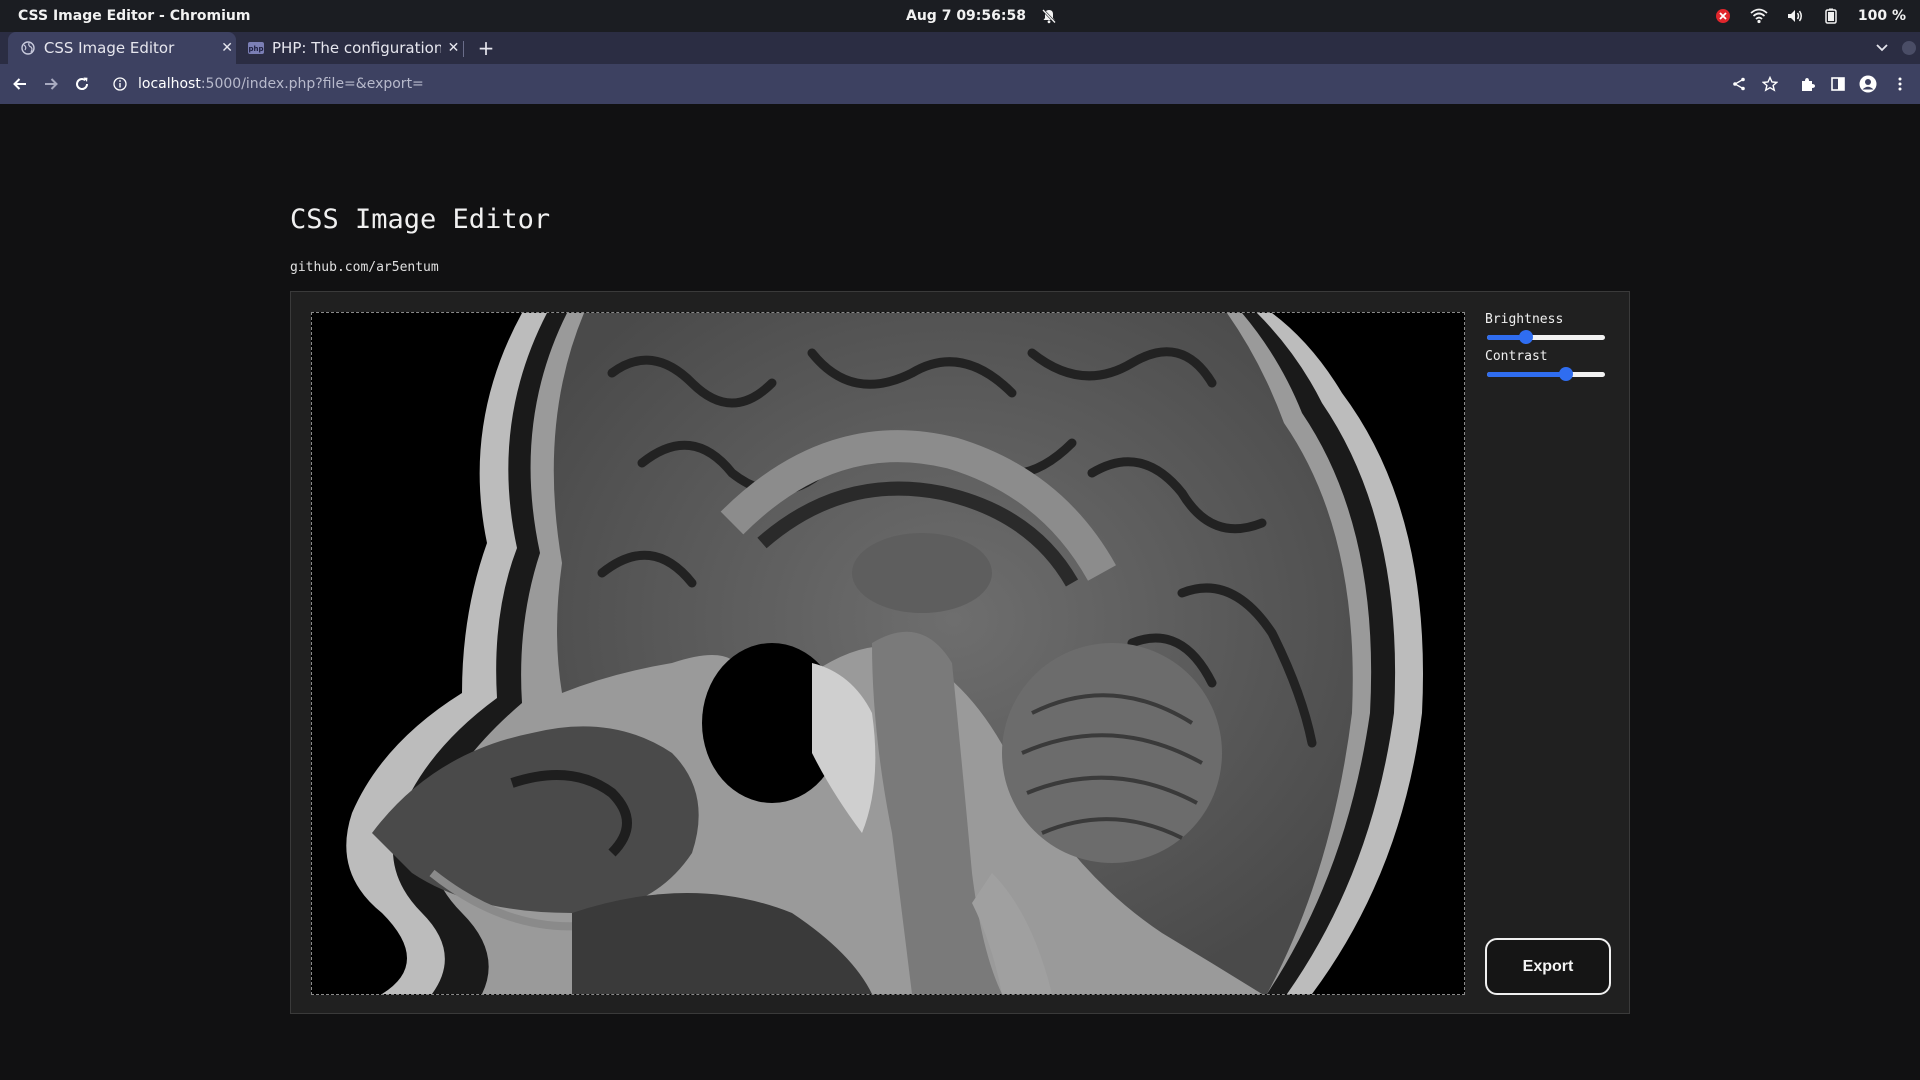 This screenshot has width=1920, height=1080. I want to click on back-arrow-icon, so click(20, 84).